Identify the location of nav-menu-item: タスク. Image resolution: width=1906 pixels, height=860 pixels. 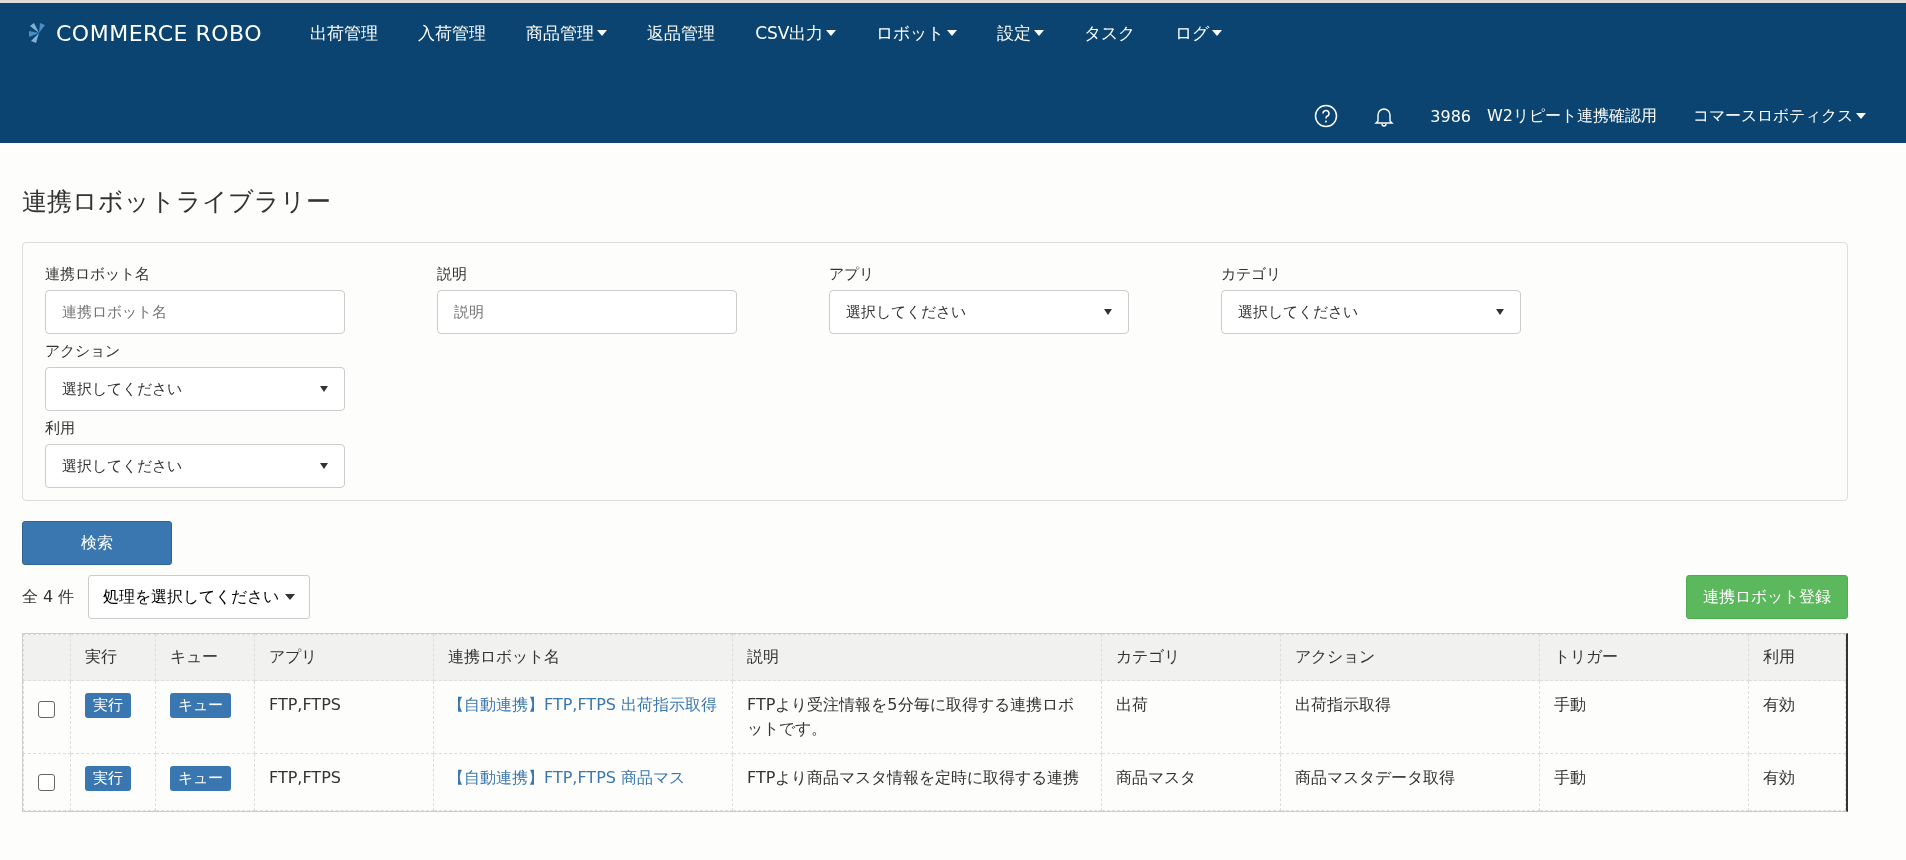
(1110, 33).